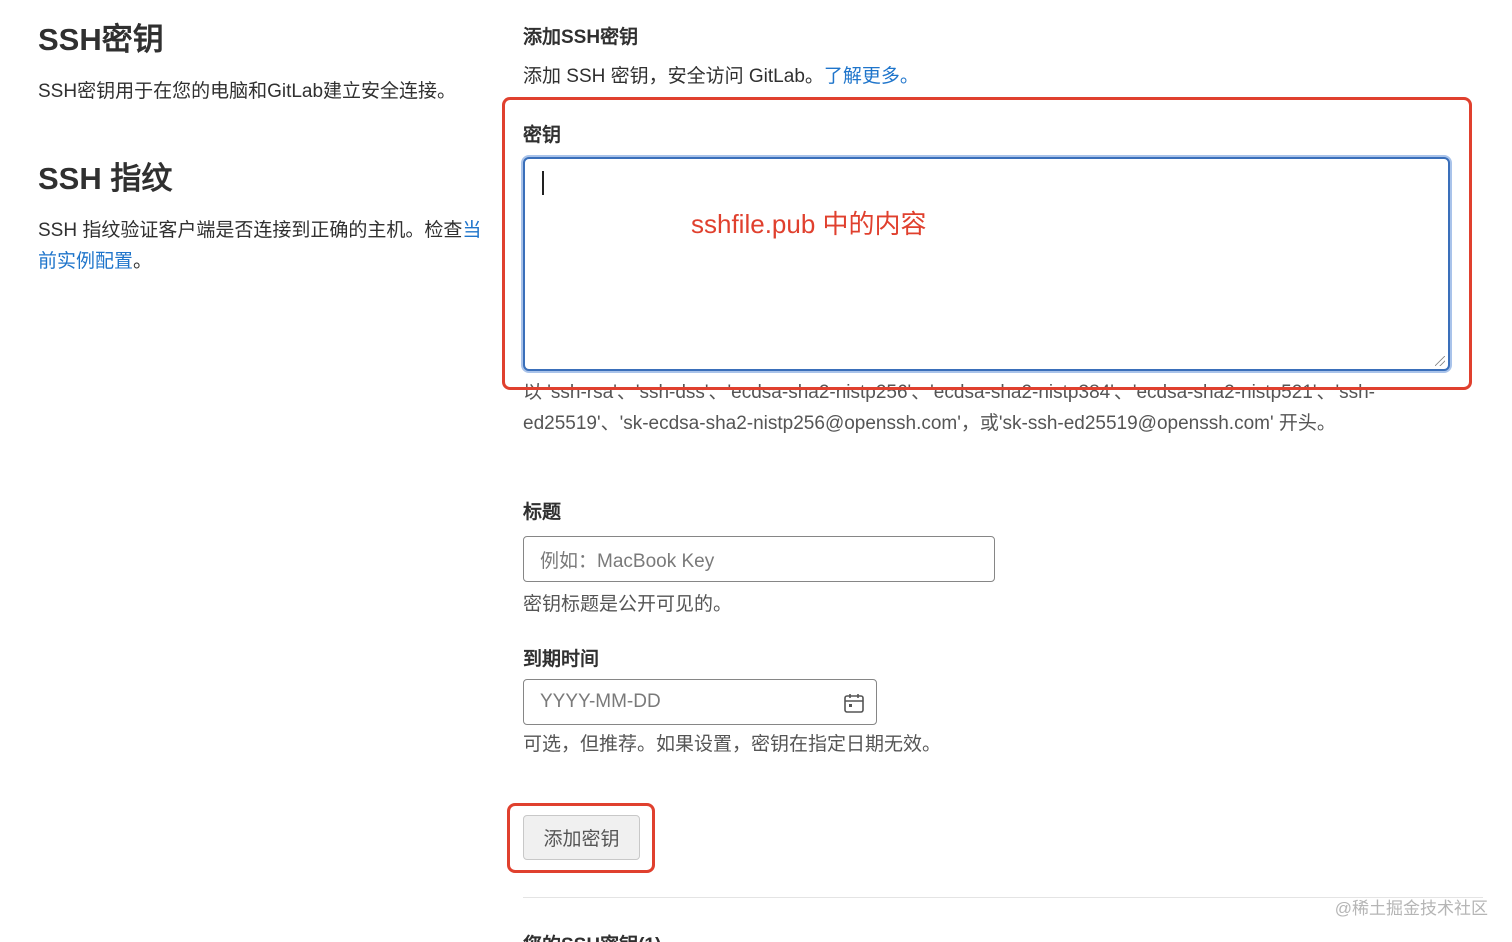 This screenshot has width=1512, height=942. Describe the element at coordinates (871, 76) in the screenshot. I see `learn-more-link: 了解更多。` at that location.